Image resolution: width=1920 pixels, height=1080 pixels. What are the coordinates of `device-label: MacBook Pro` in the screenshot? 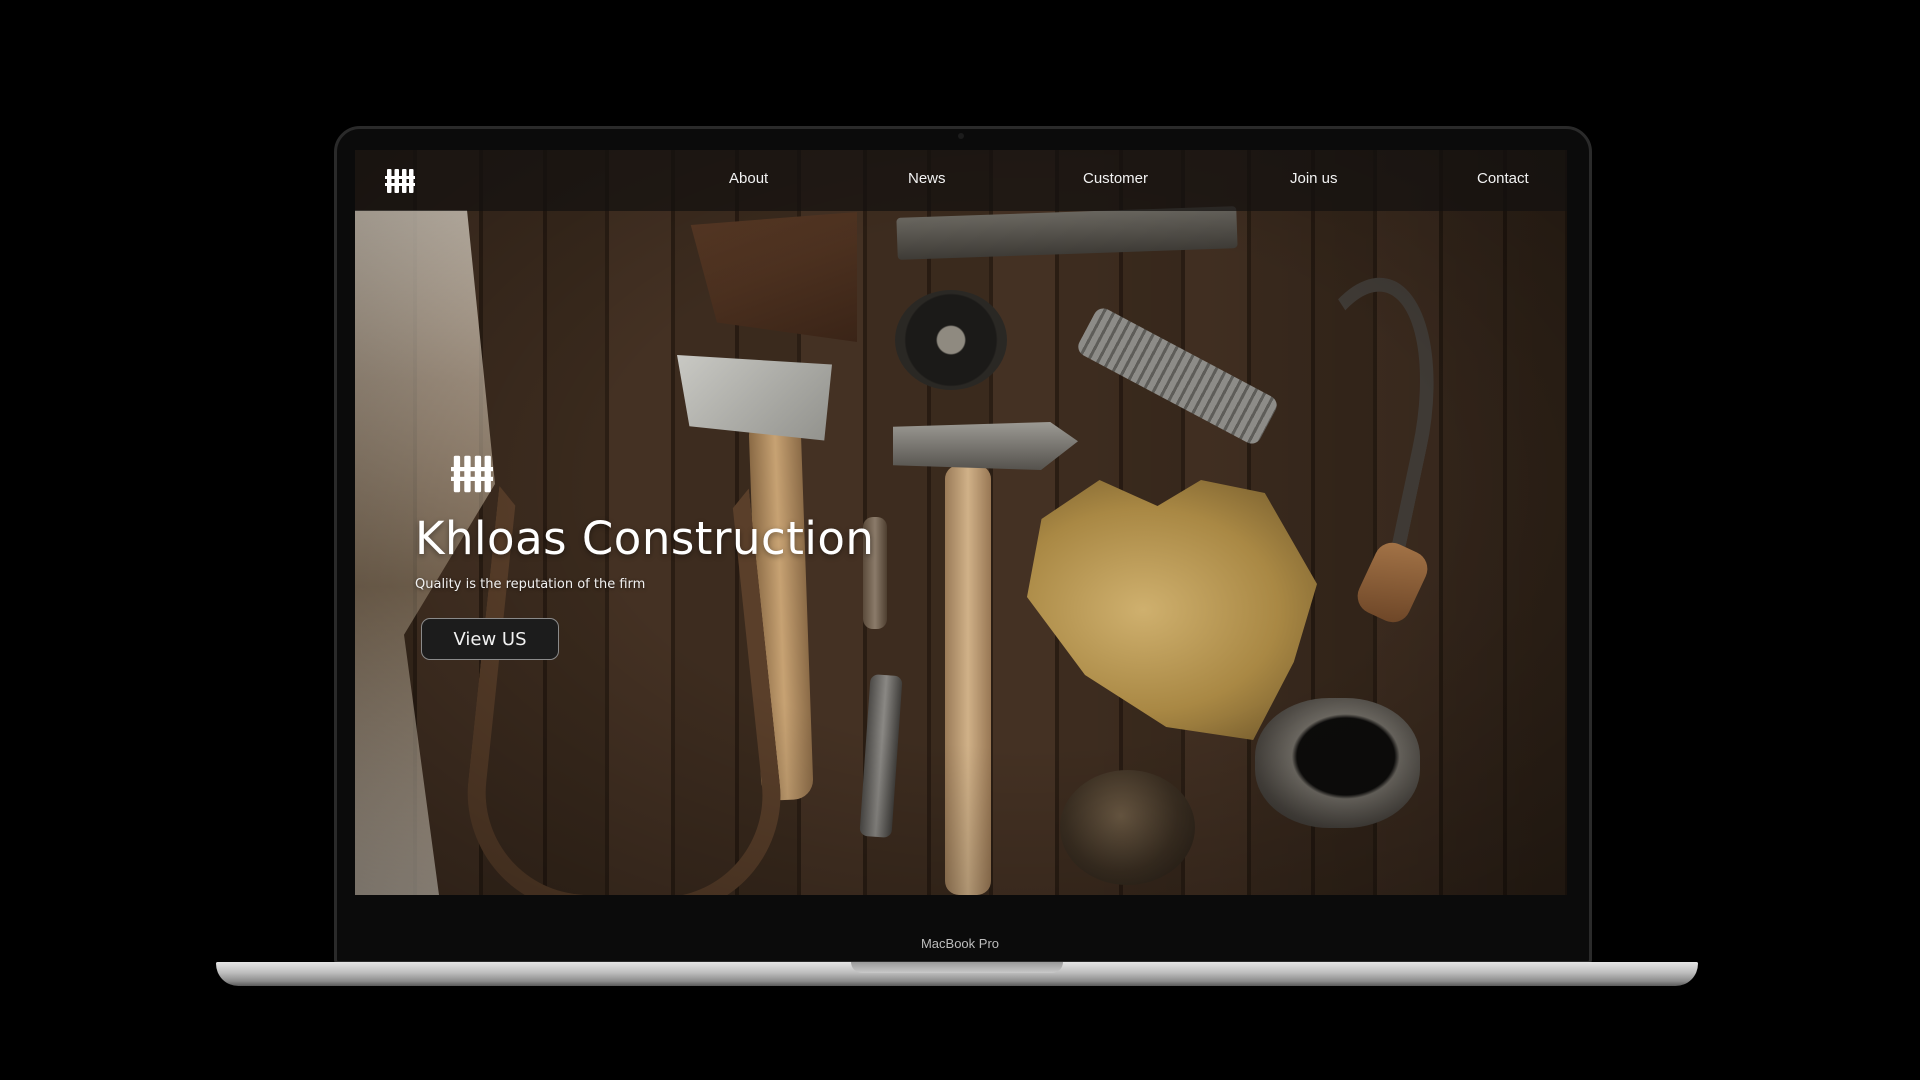 It's located at (960, 943).